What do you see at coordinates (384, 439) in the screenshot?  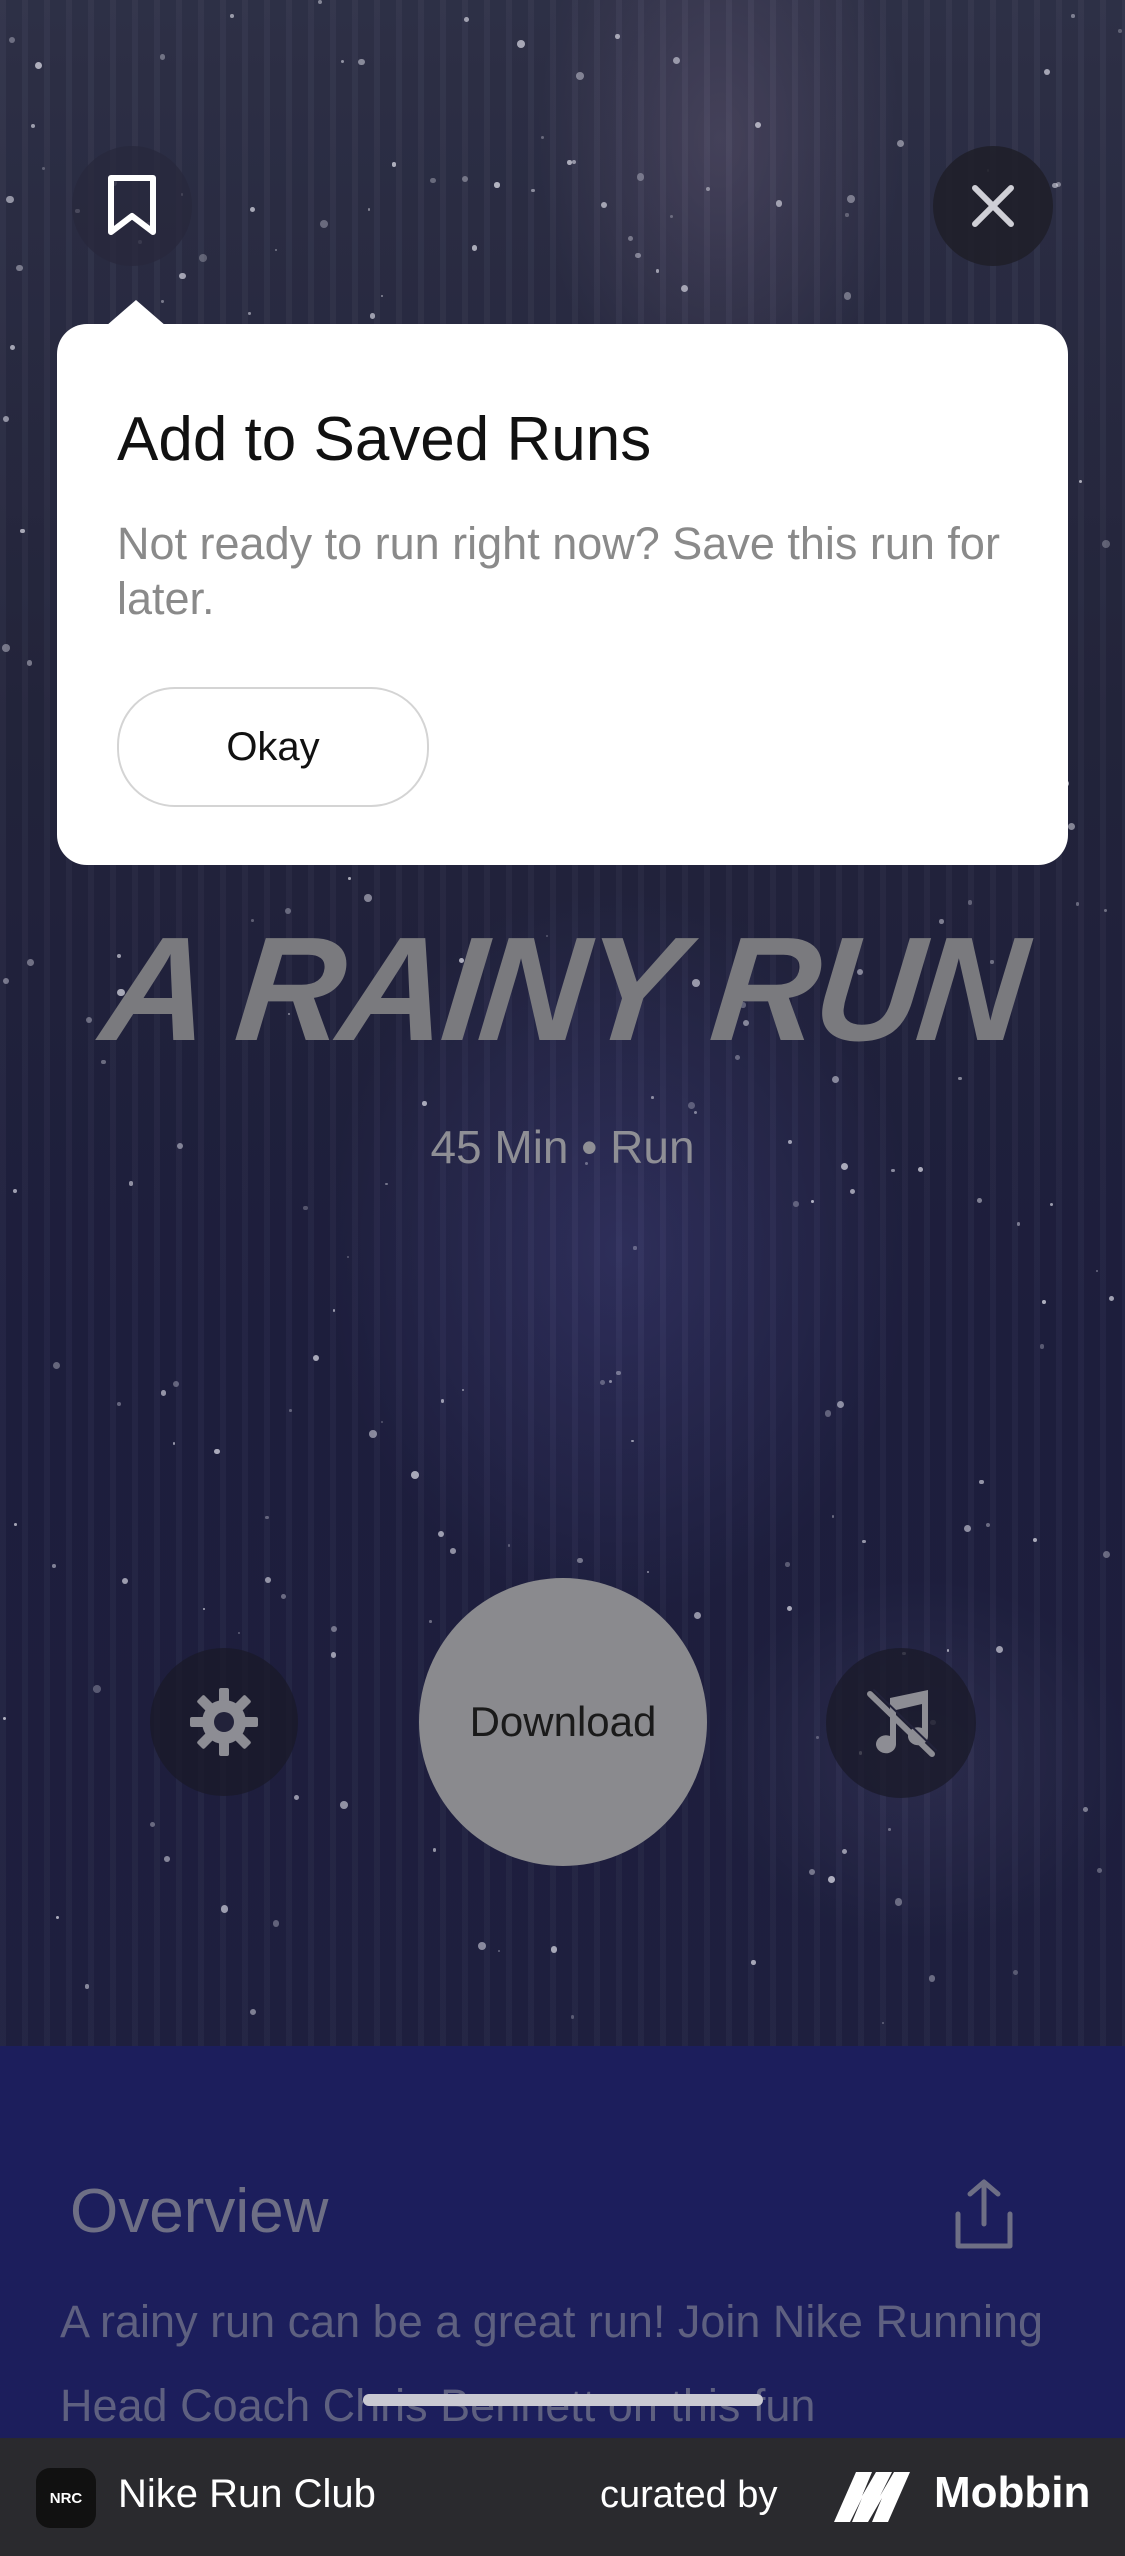 I see `popover-title: Add to Saved Runs` at bounding box center [384, 439].